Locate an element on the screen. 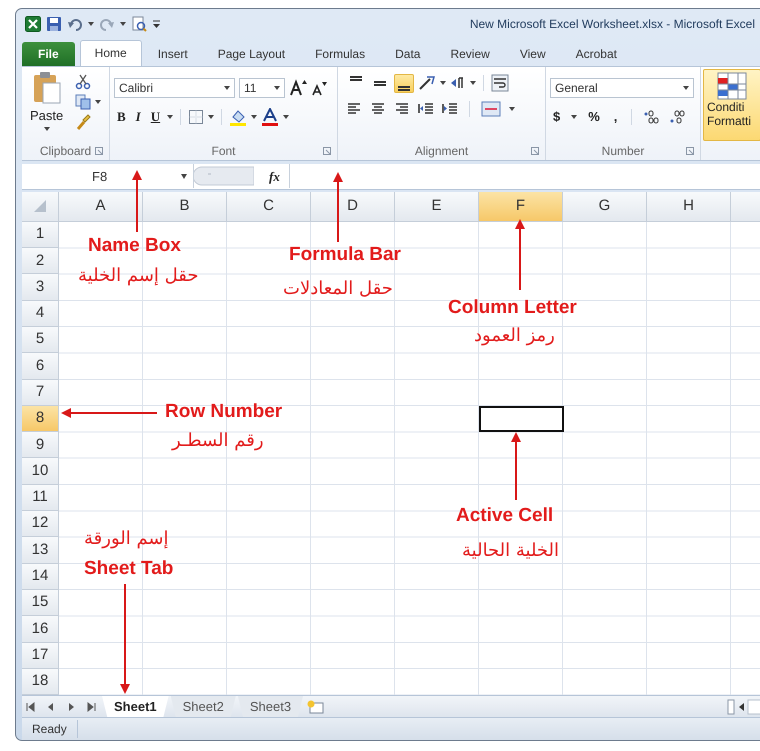  row-header: 17 is located at coordinates (40, 655).